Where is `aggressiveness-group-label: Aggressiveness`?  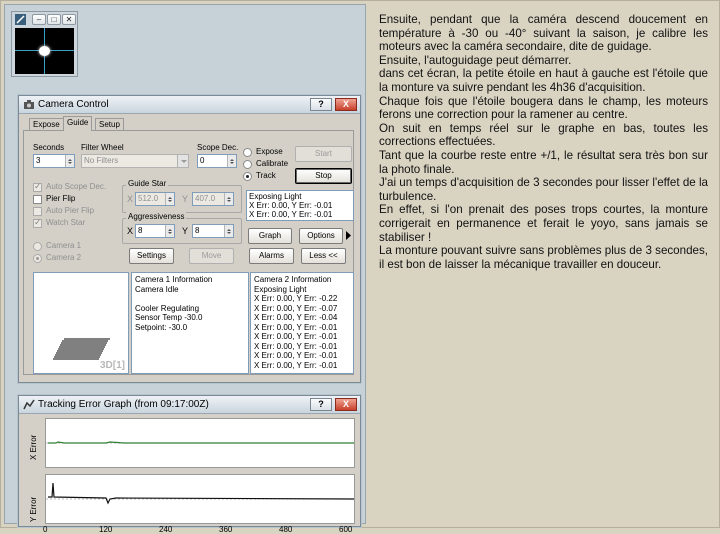
aggressiveness-group-label: Aggressiveness is located at coordinates (156, 216).